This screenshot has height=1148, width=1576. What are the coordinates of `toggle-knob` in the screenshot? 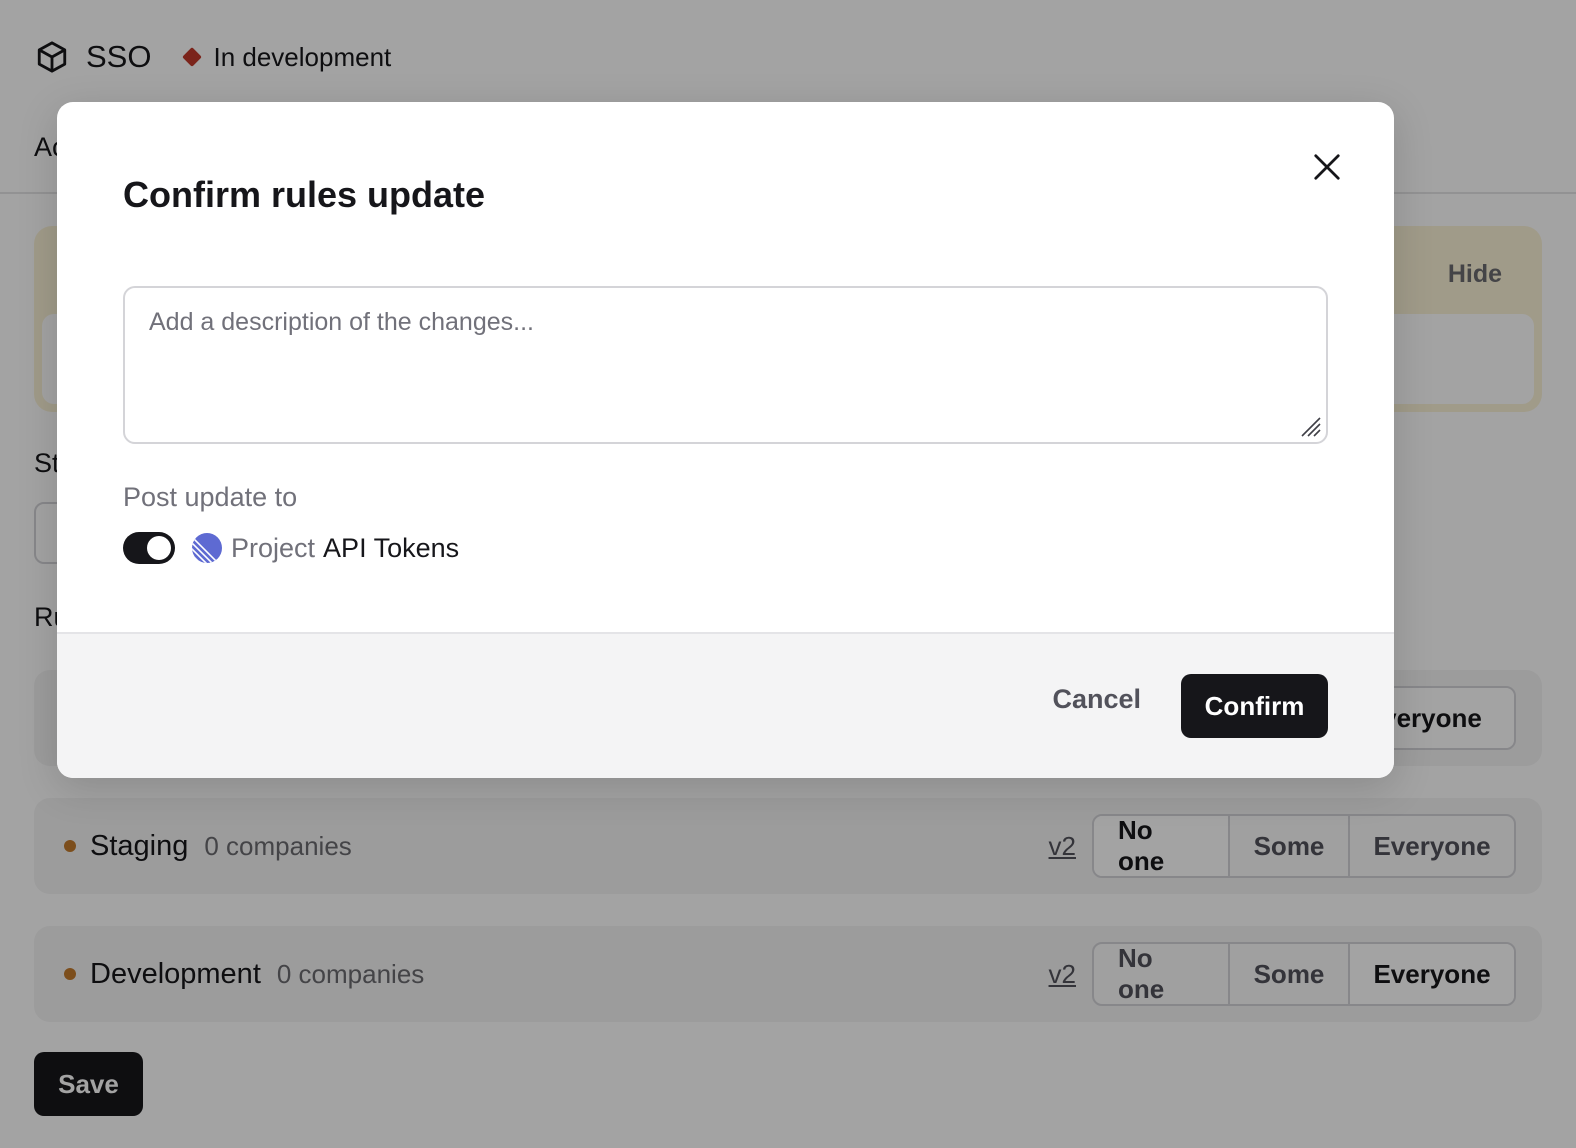 It's located at (159, 548).